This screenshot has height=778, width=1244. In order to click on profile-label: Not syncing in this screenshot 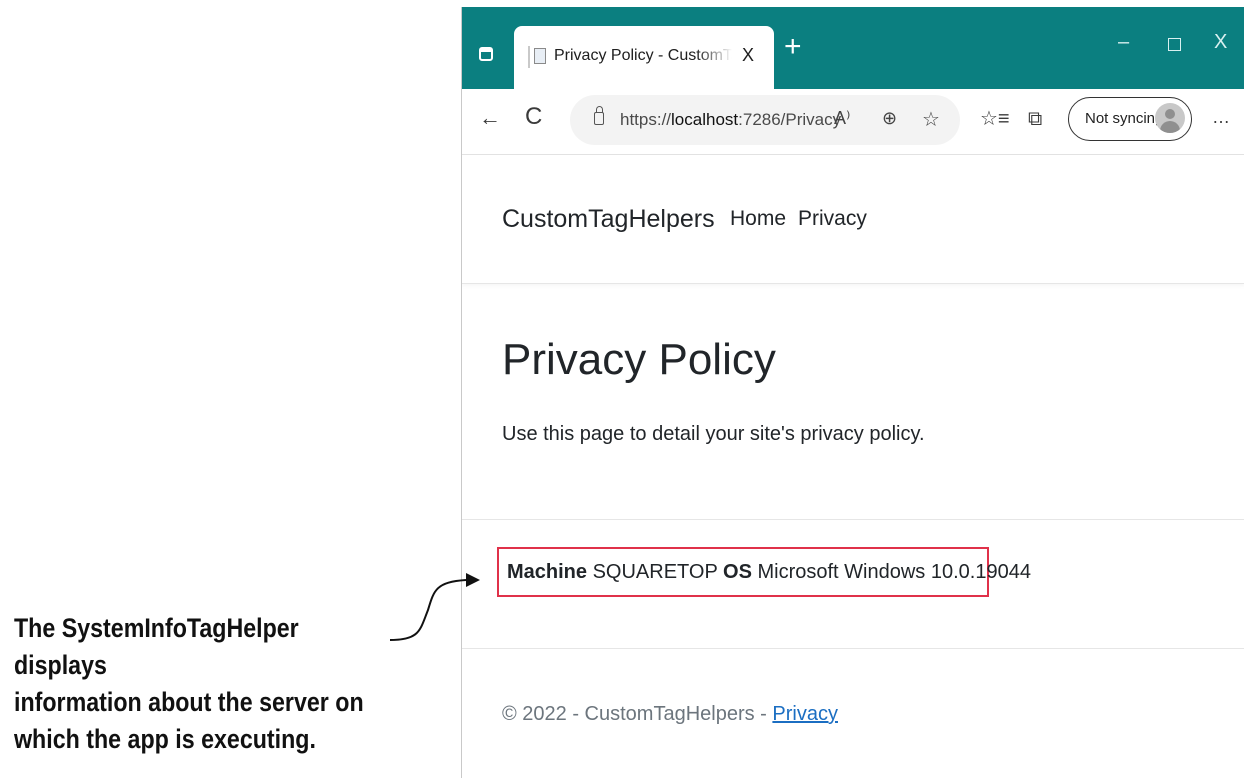, I will do `click(1124, 118)`.